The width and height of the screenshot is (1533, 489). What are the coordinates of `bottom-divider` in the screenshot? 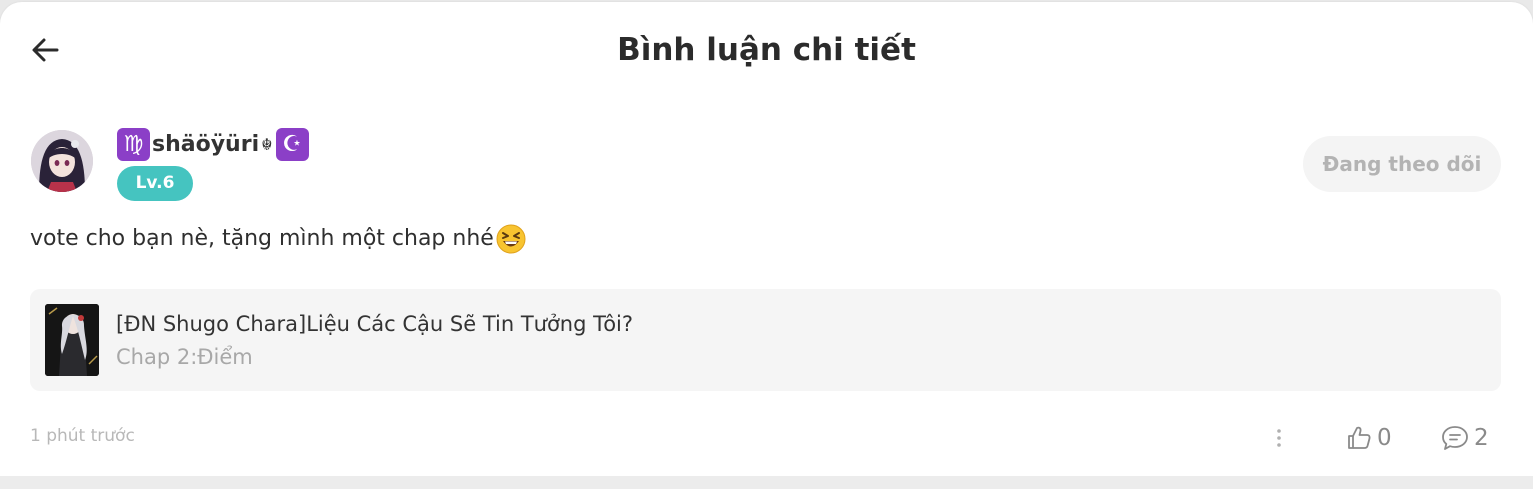 It's located at (766, 482).